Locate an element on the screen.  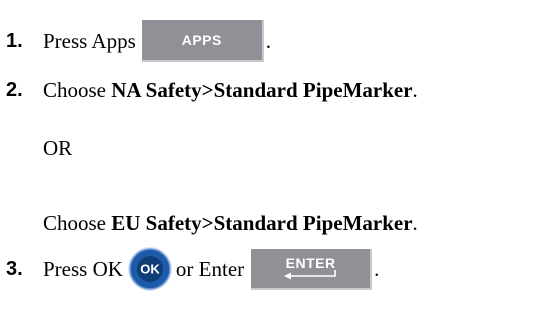
step-3: 3. Press OK OK or Enter ENTER . is located at coordinates (192, 269).